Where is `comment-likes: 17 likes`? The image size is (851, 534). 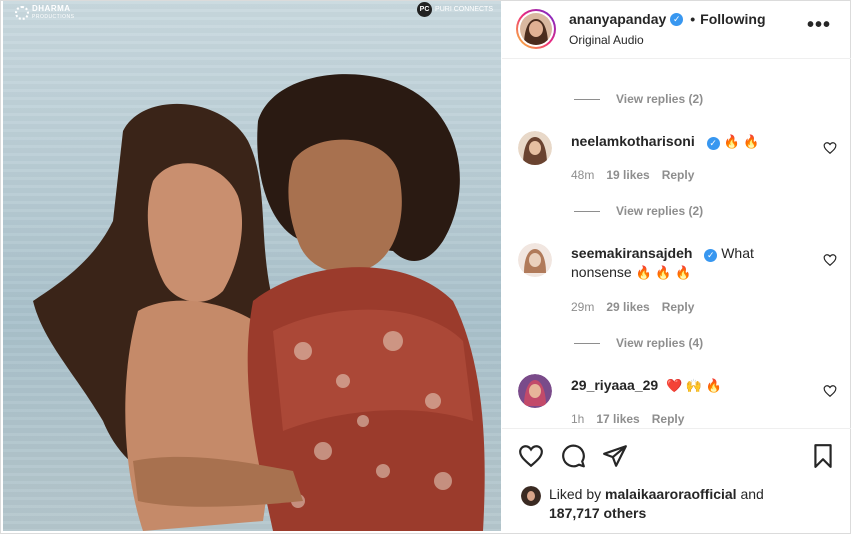 comment-likes: 17 likes is located at coordinates (617, 419).